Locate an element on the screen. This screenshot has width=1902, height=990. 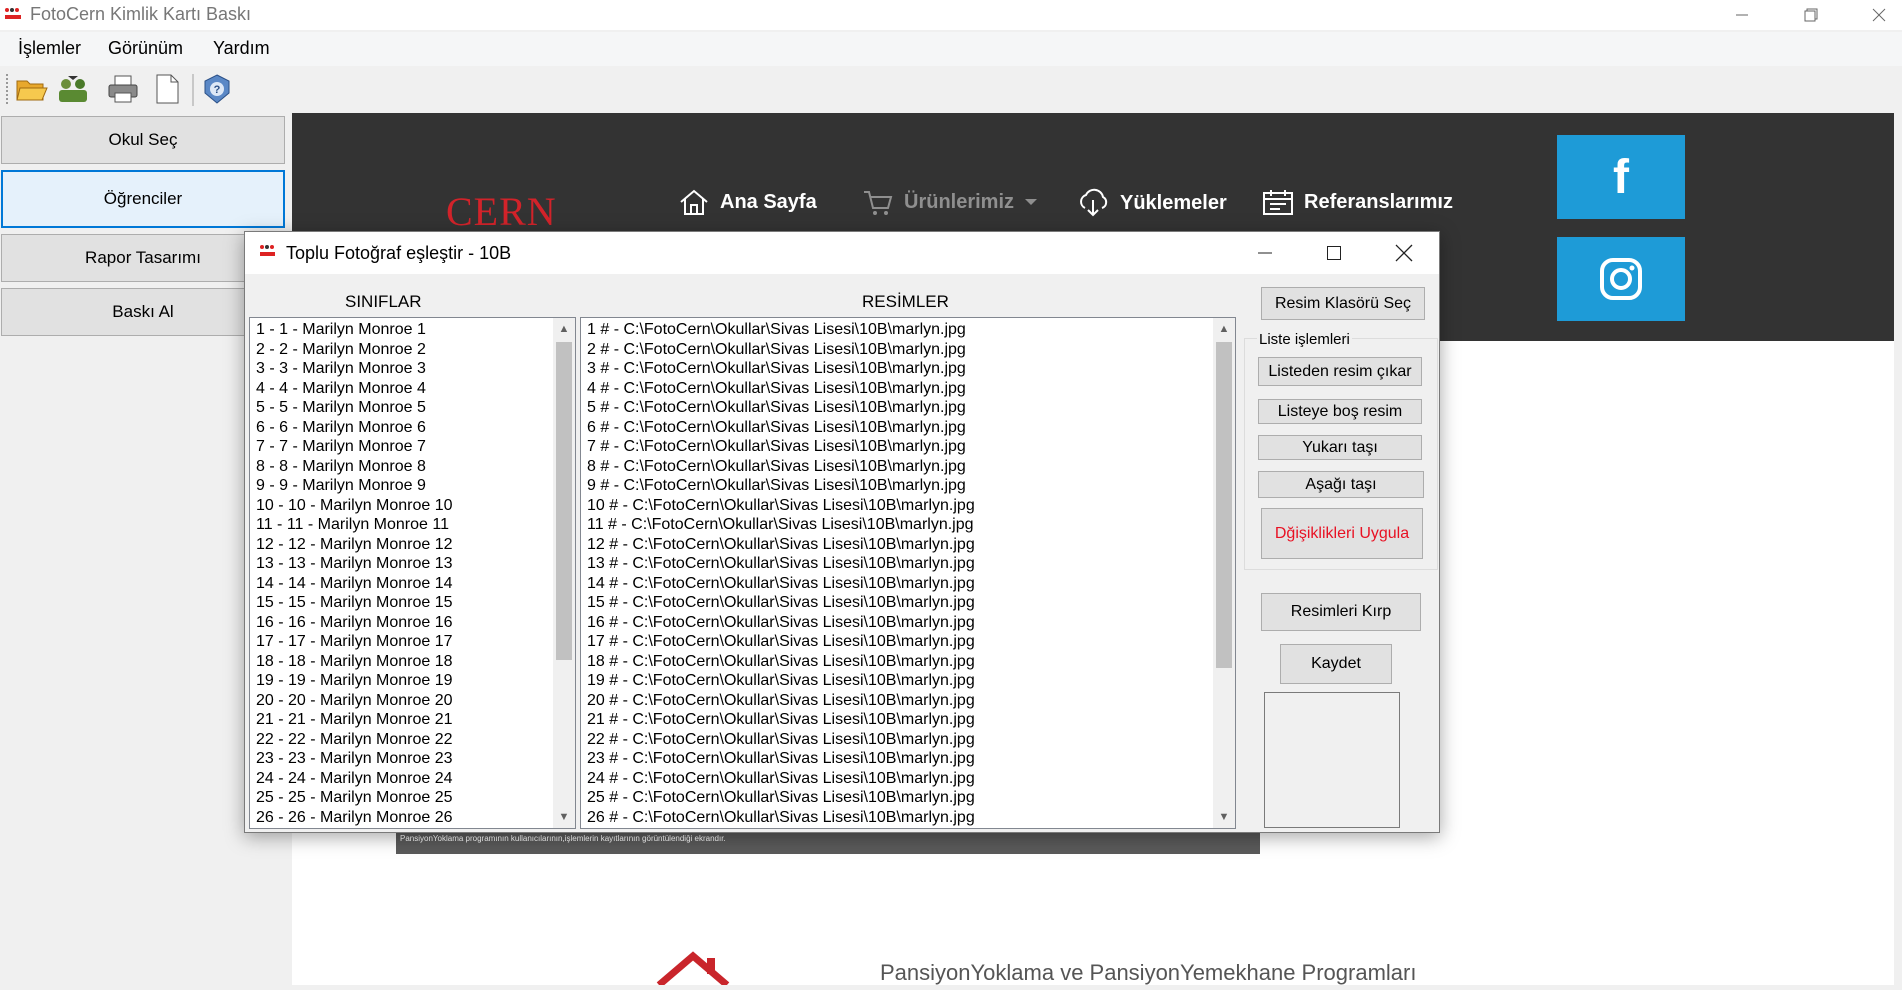
restore-button is located at coordinates (1811, 15).